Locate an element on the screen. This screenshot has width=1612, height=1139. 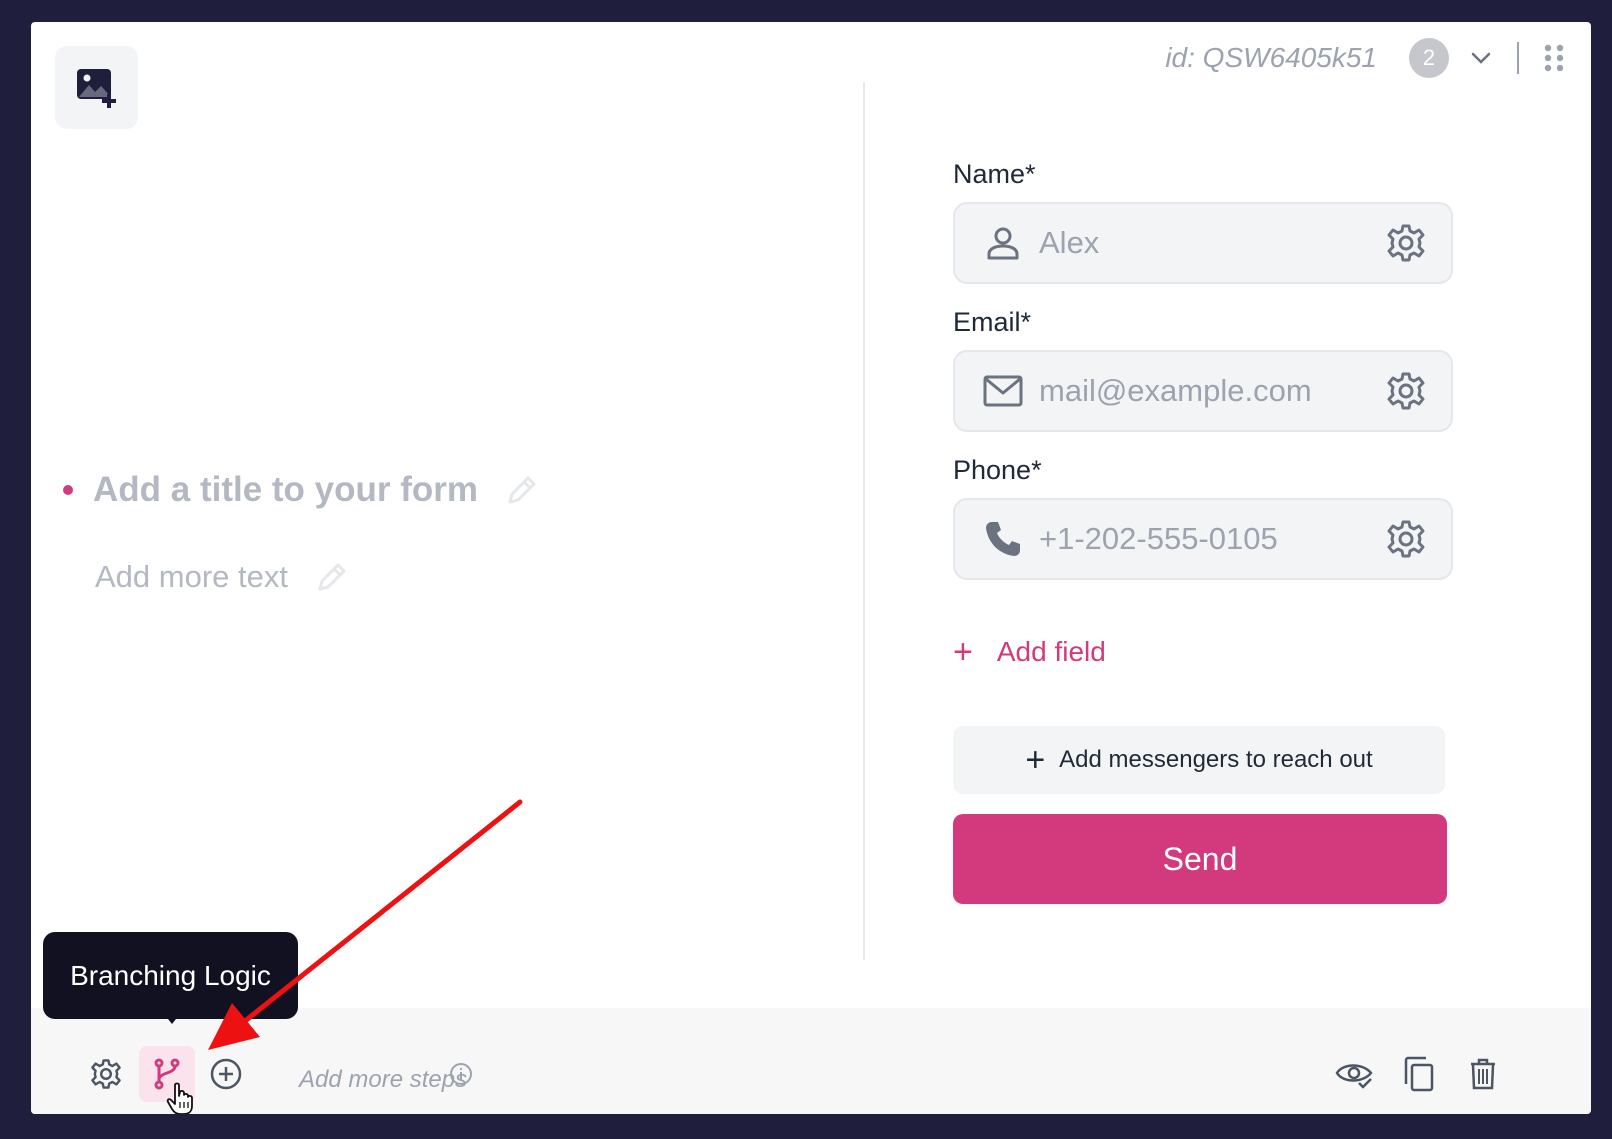
annotation-arrow is located at coordinates (365, 924).